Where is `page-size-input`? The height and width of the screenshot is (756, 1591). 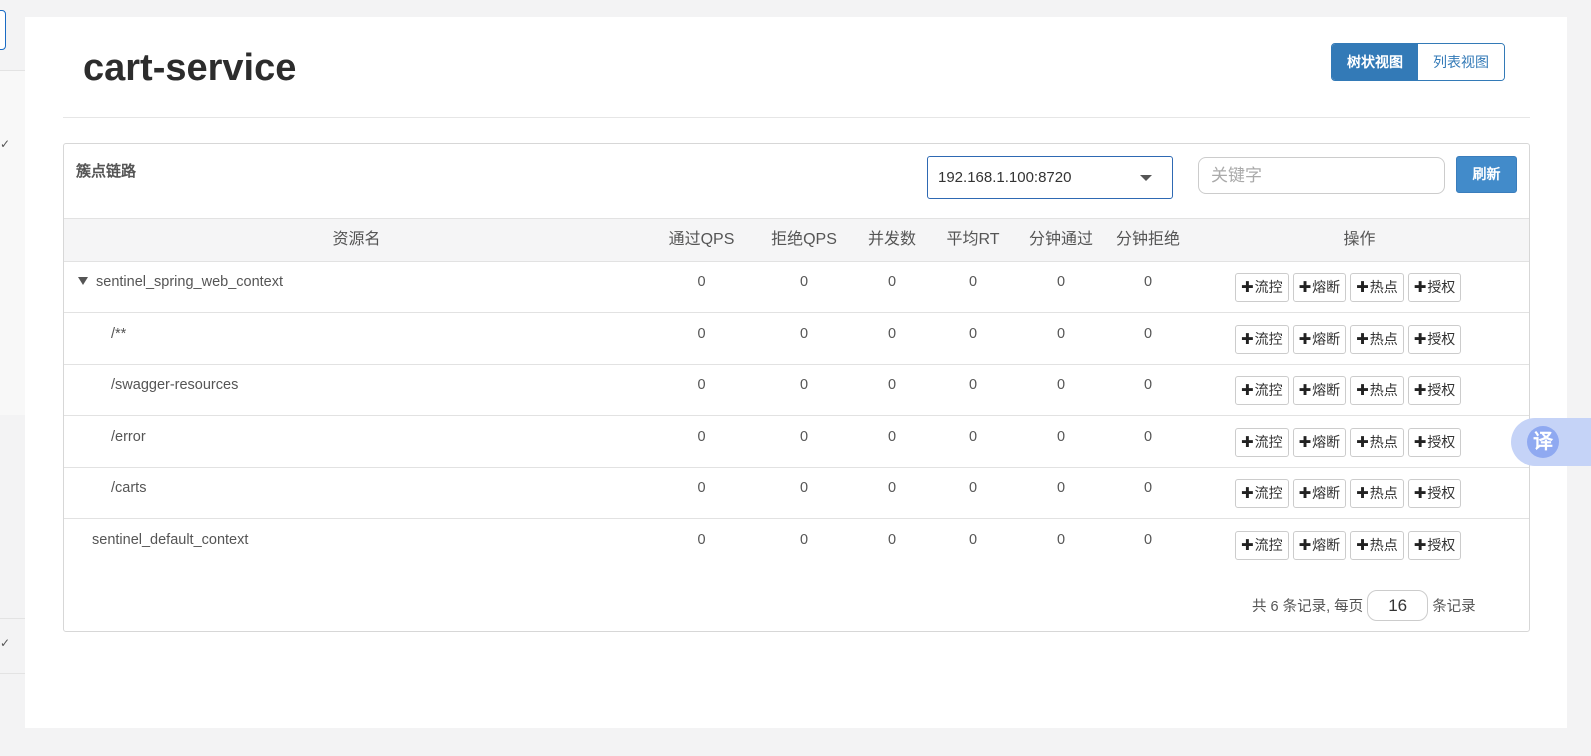
page-size-input is located at coordinates (1398, 605).